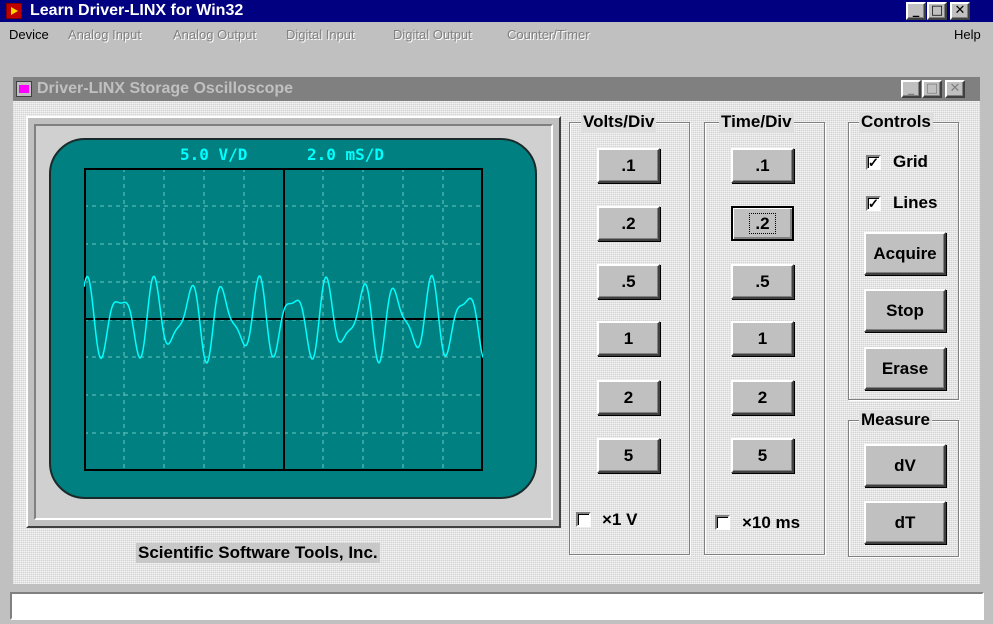  I want to click on time-btn-0.2: .2, so click(762, 223).